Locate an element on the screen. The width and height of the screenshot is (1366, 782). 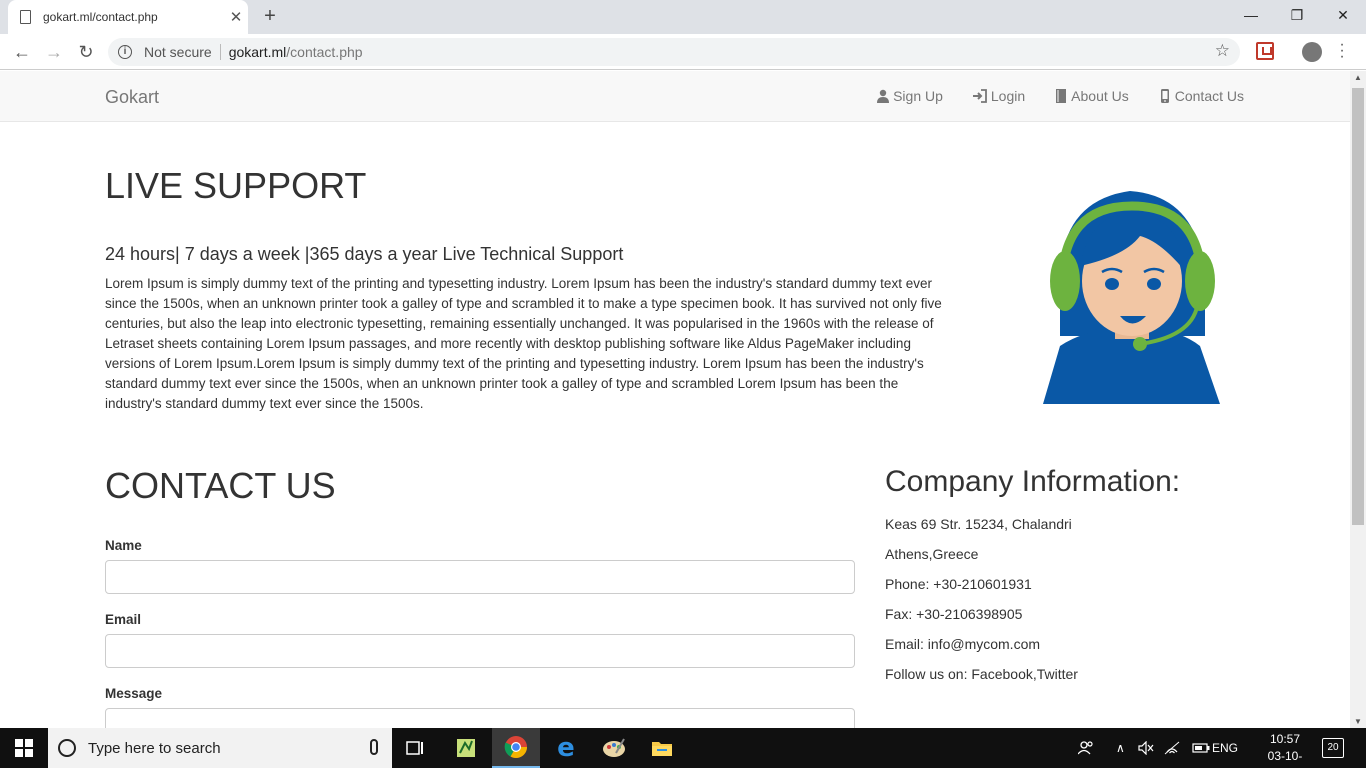
nav-label: Login is located at coordinates (1008, 96).